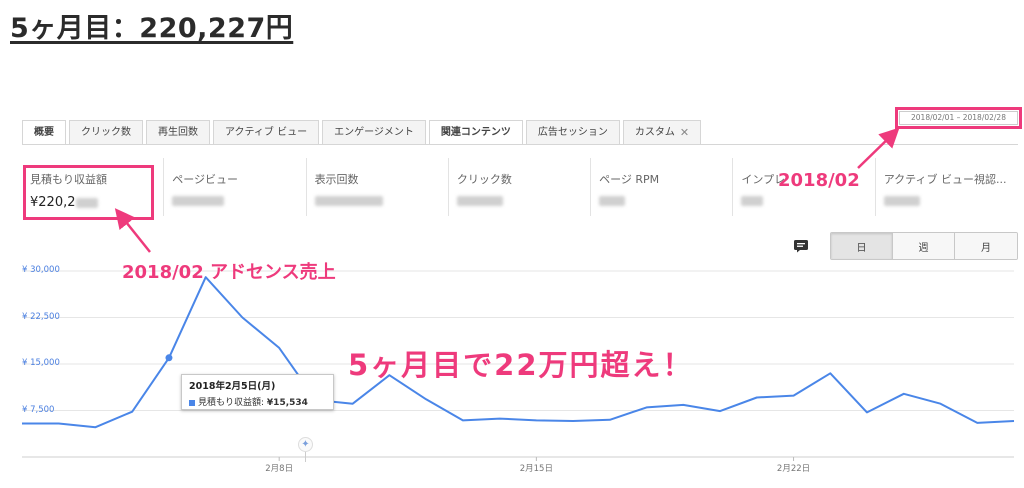 This screenshot has width=1024, height=488. What do you see at coordinates (878, 148) in the screenshot?
I see `date-arrow` at bounding box center [878, 148].